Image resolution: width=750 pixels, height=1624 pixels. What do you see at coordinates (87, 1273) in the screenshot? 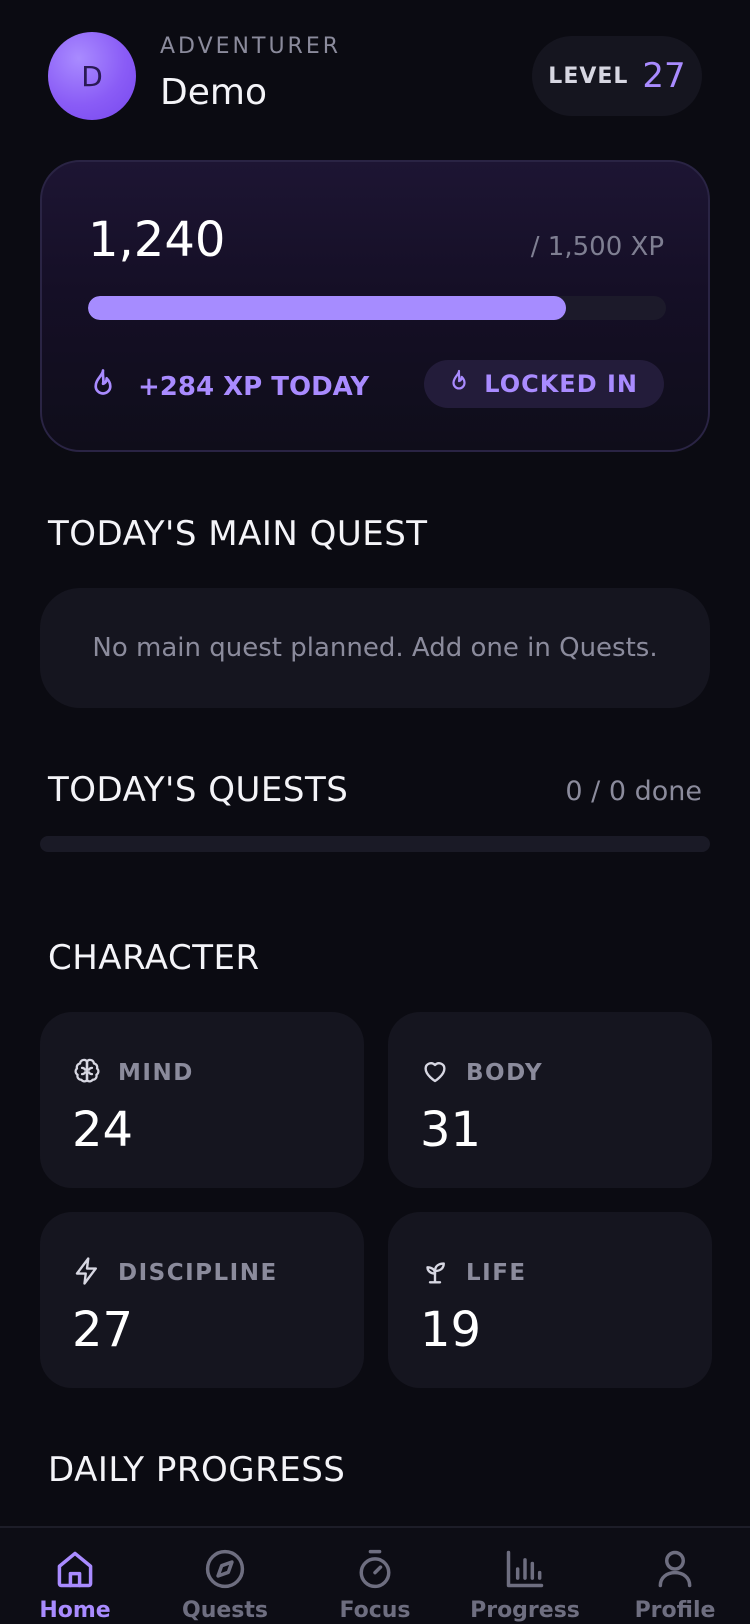
I see `lightning-icon` at bounding box center [87, 1273].